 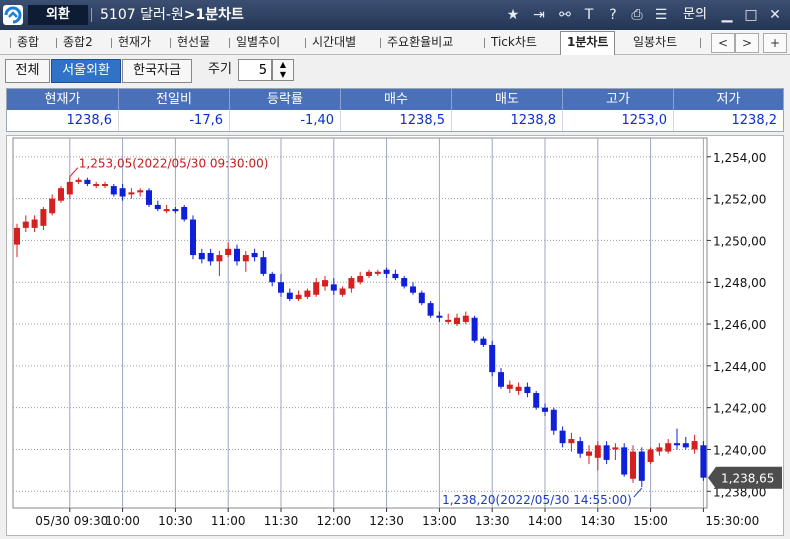 What do you see at coordinates (334, 521) in the screenshot?
I see `x-tick-label: 12:00` at bounding box center [334, 521].